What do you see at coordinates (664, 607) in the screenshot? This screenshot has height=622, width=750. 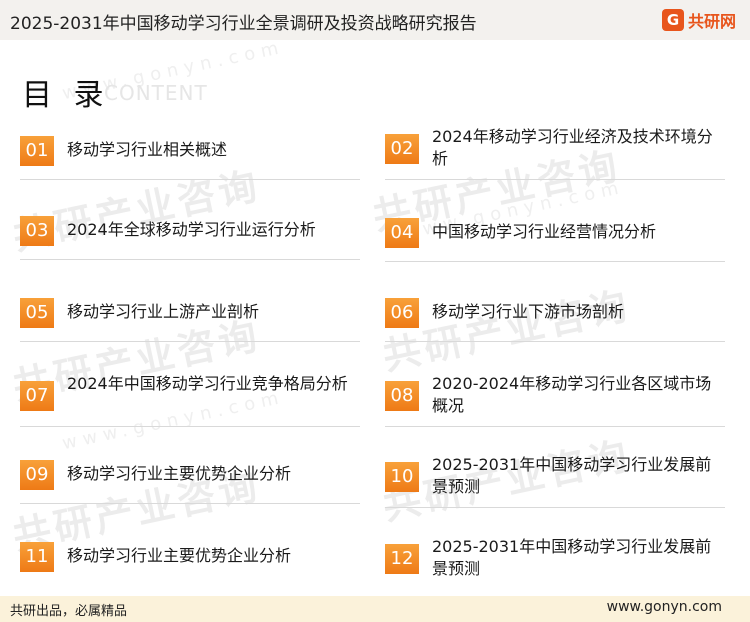 I see `footer-url: www.gonyn.com` at bounding box center [664, 607].